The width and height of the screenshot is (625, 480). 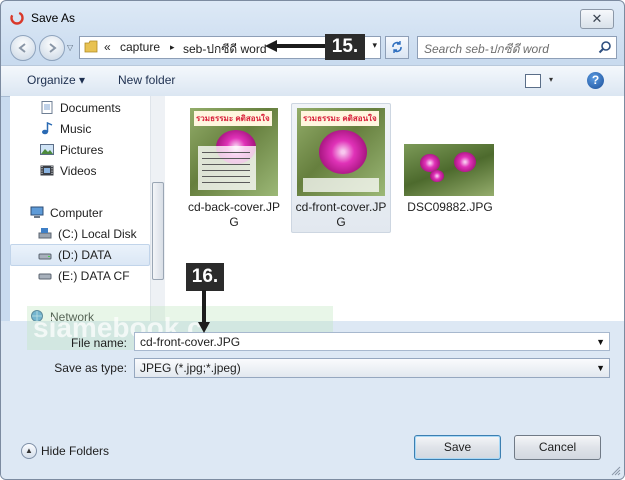 I want to click on search-box: Search seb-ปกซีดี word, so click(x=517, y=47).